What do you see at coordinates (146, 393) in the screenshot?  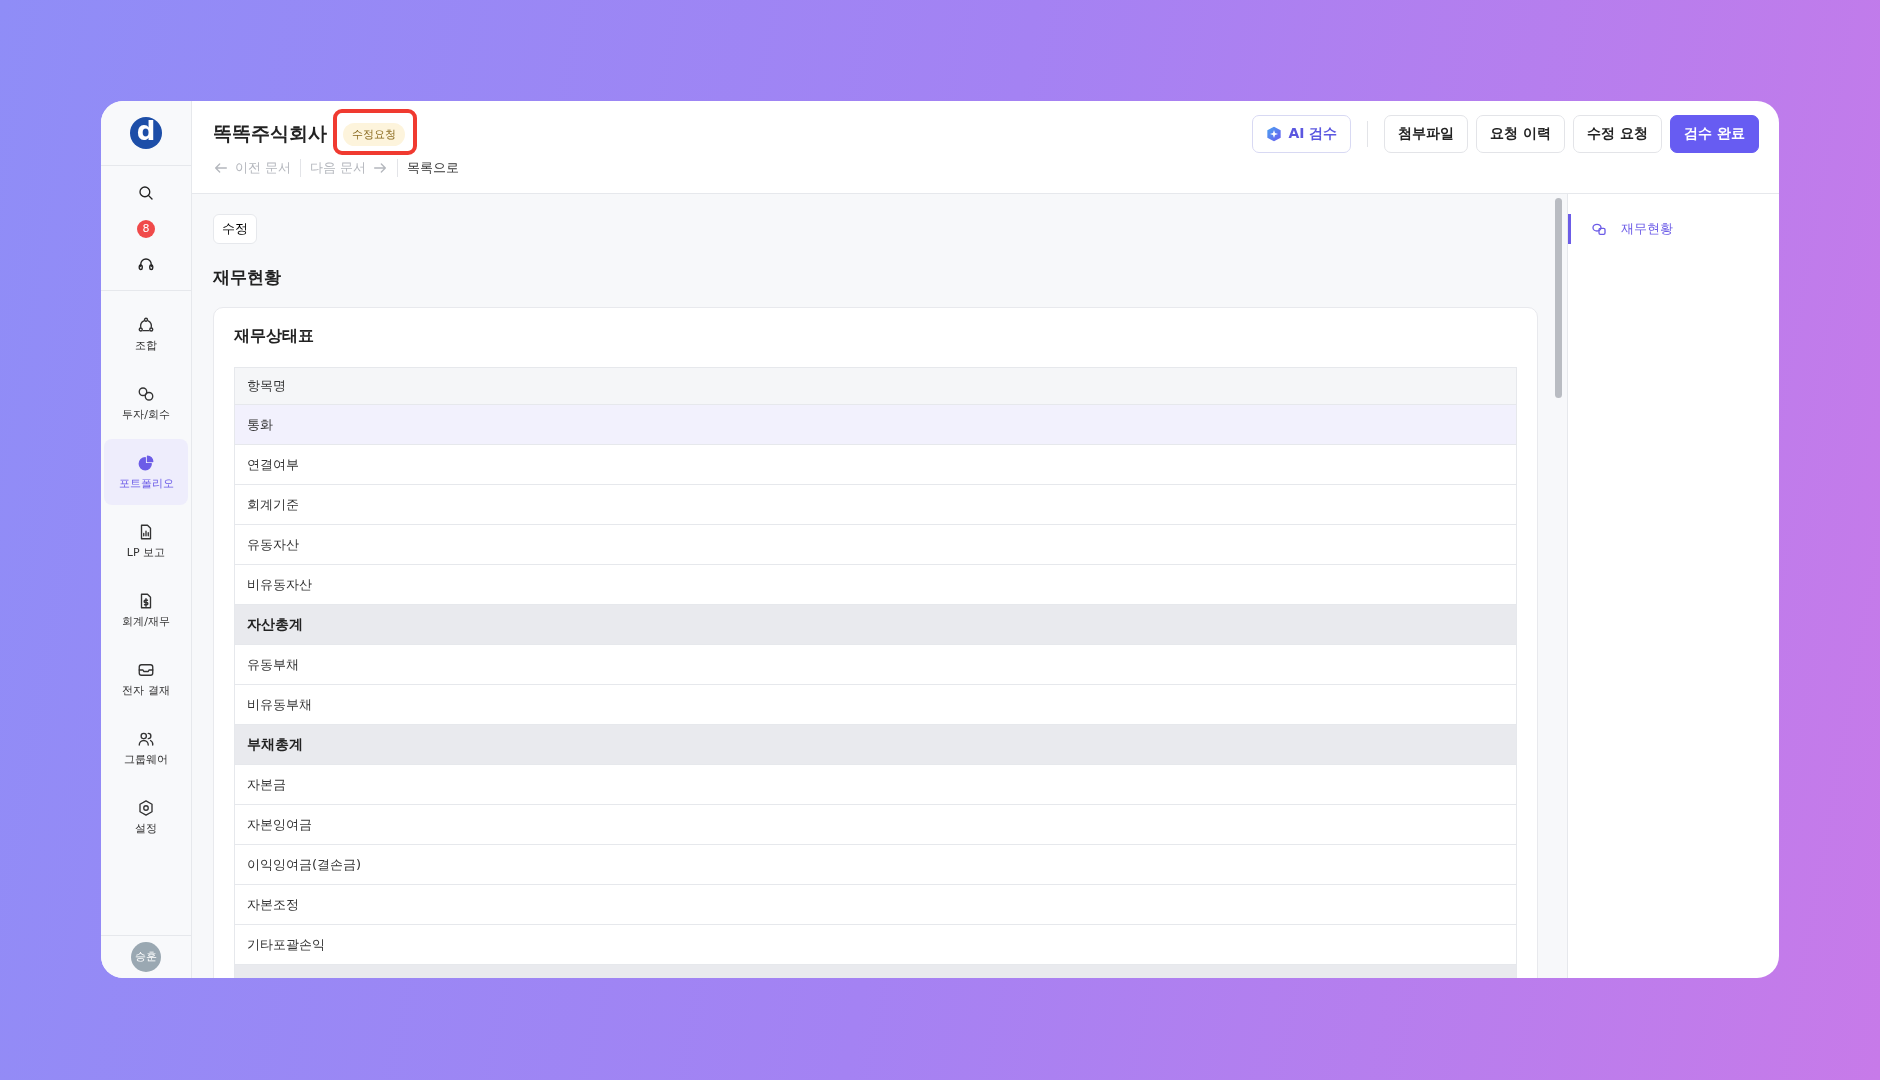 I see `circles-icon` at bounding box center [146, 393].